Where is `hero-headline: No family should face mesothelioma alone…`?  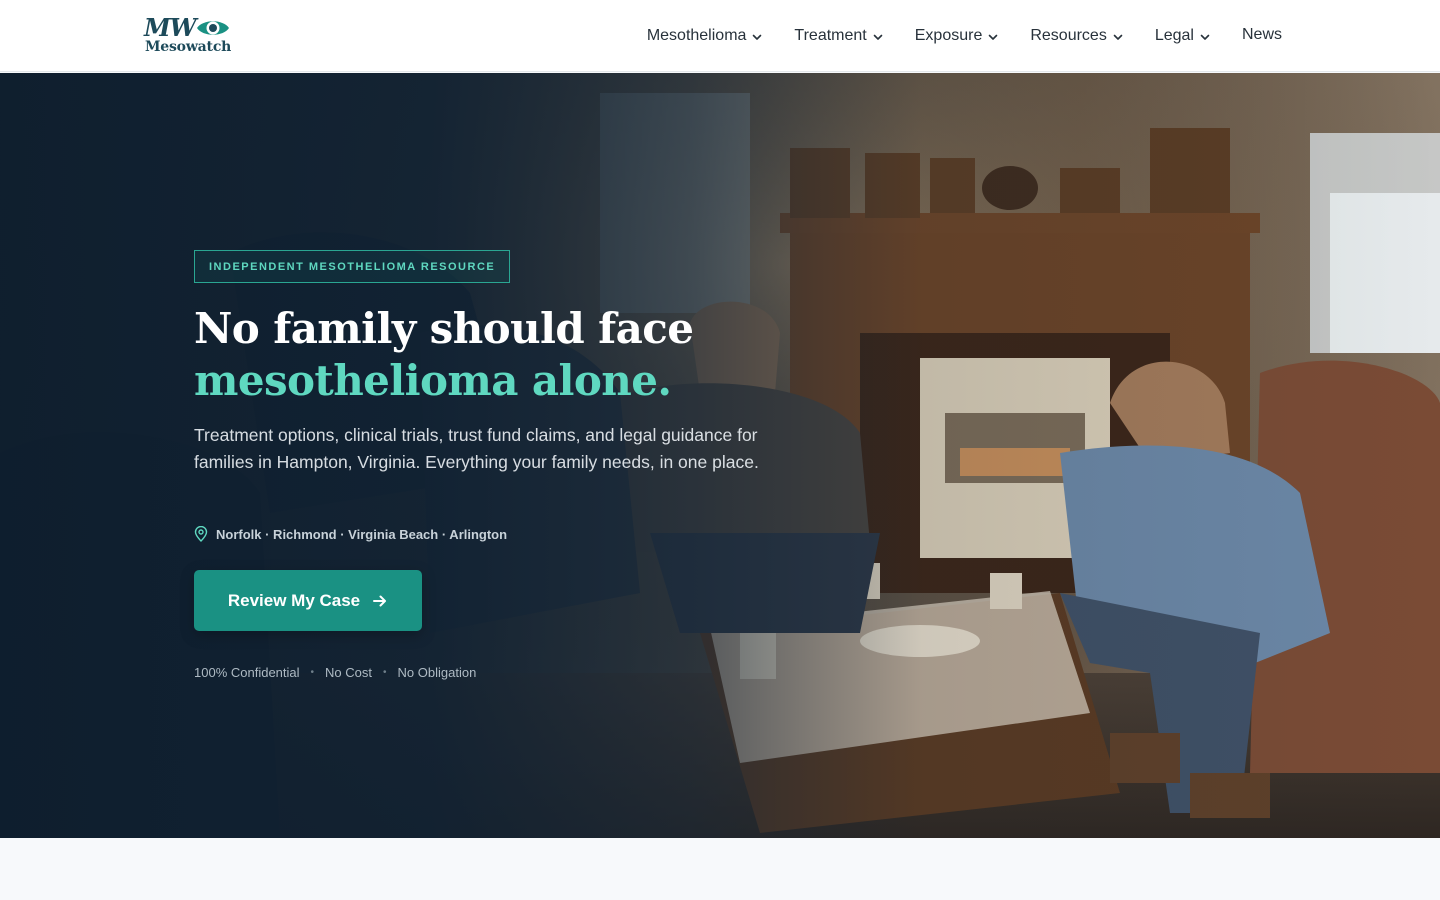 hero-headline: No family should face mesothelioma alone… is located at coordinates (544, 355).